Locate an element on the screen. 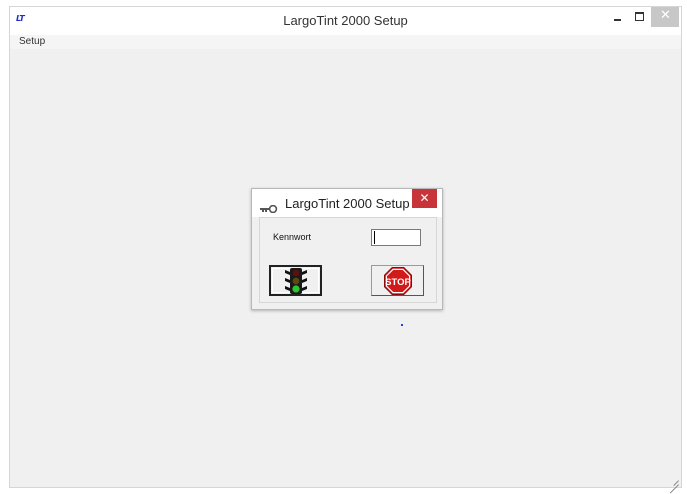  password-label: Kennwort is located at coordinates (292, 237).